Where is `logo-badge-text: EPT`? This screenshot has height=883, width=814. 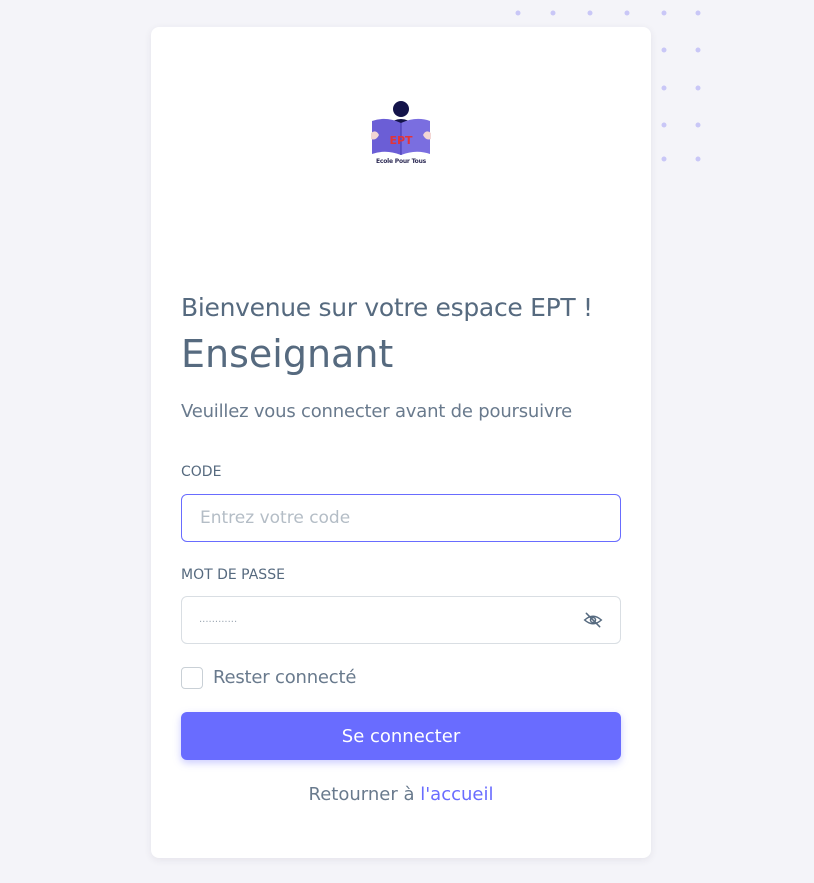 logo-badge-text: EPT is located at coordinates (401, 140).